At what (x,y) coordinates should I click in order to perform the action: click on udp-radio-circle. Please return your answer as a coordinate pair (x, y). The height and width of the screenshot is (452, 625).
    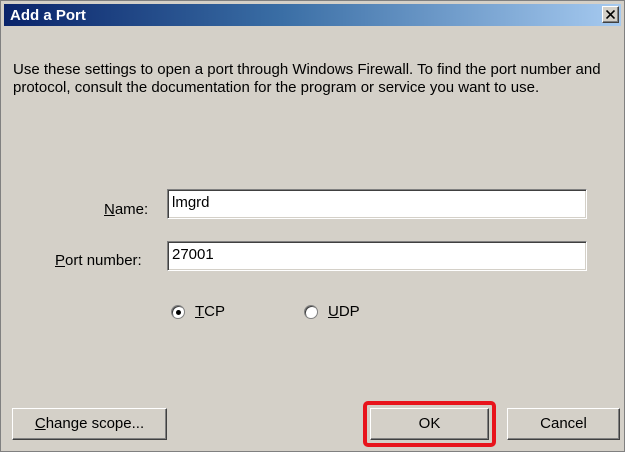
    Looking at the image, I should click on (311, 311).